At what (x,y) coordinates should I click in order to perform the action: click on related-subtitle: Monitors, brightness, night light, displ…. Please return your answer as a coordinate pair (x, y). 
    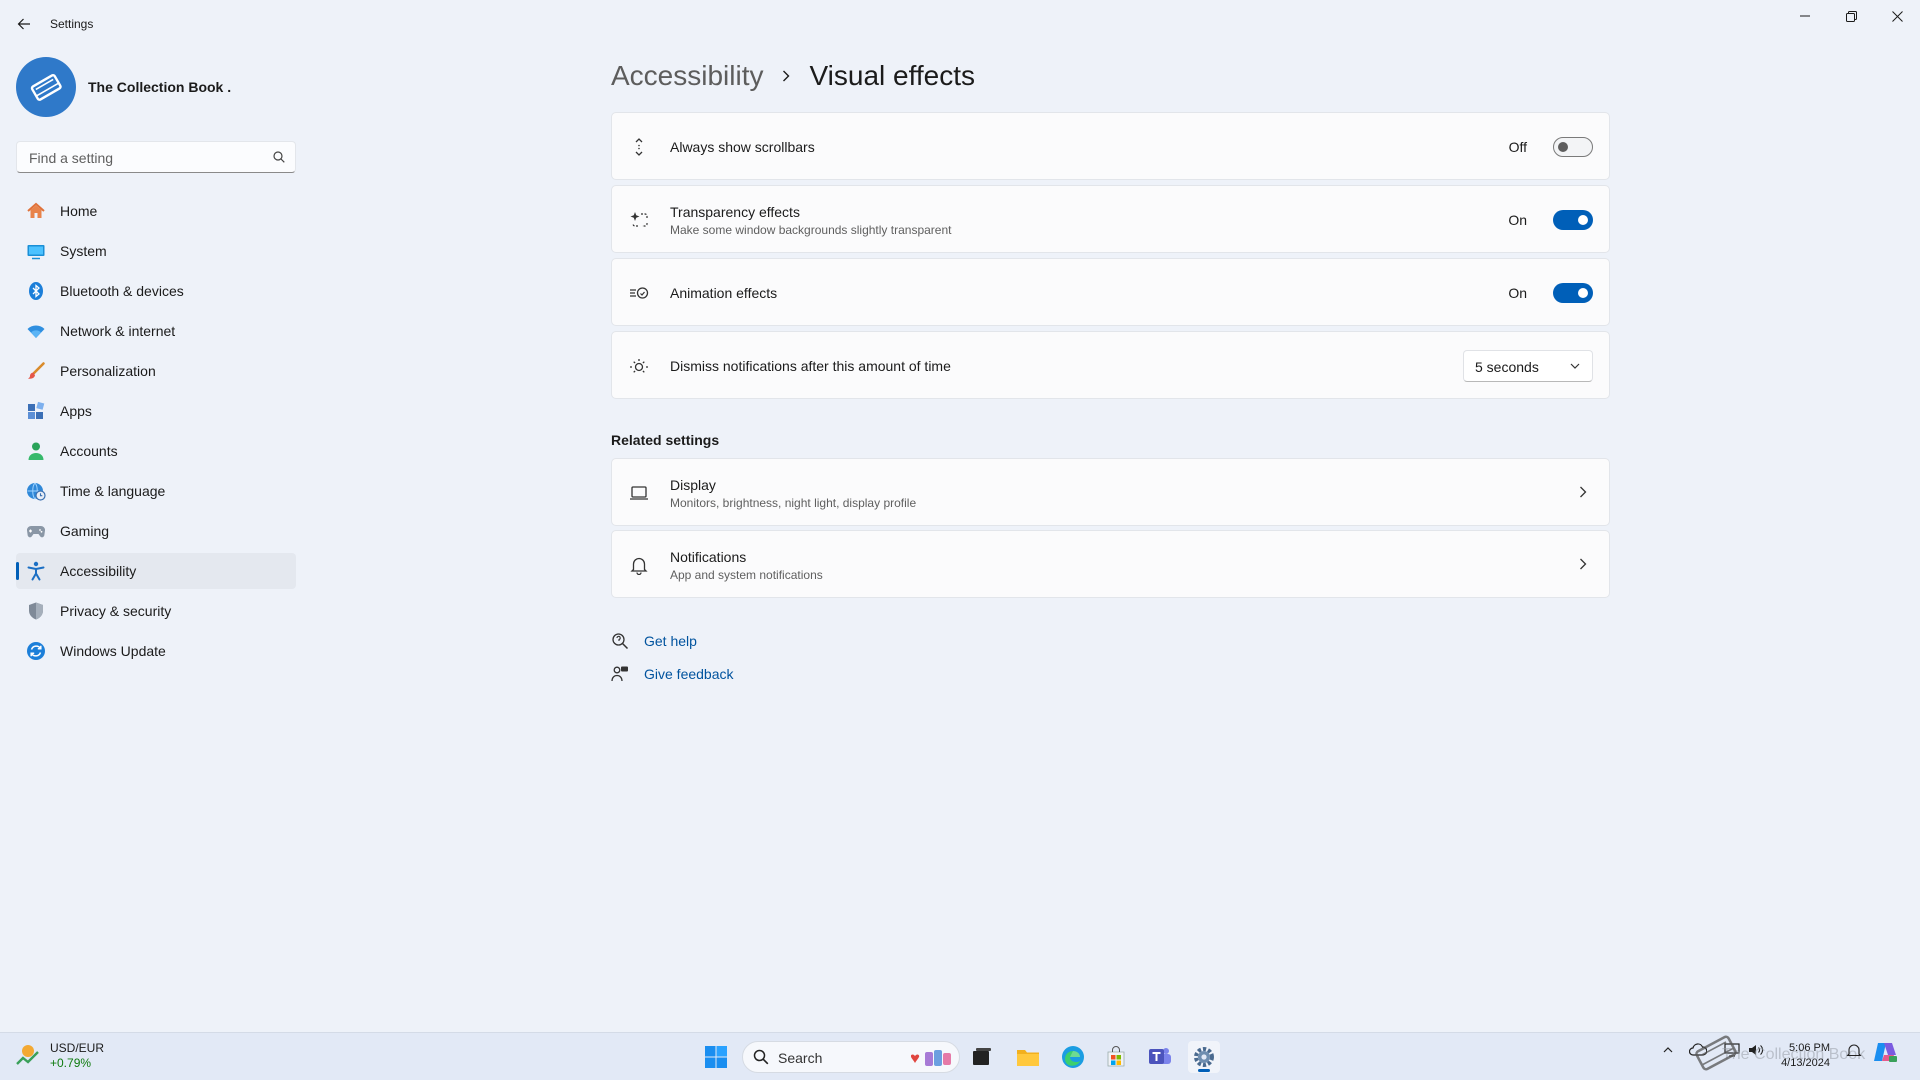
    Looking at the image, I should click on (793, 503).